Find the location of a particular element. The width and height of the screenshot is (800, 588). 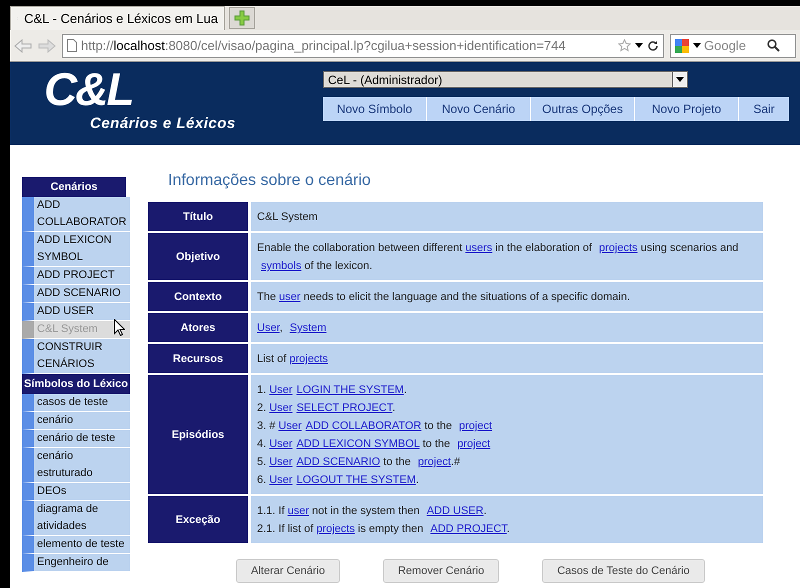

field-label: Contexto is located at coordinates (199, 296).